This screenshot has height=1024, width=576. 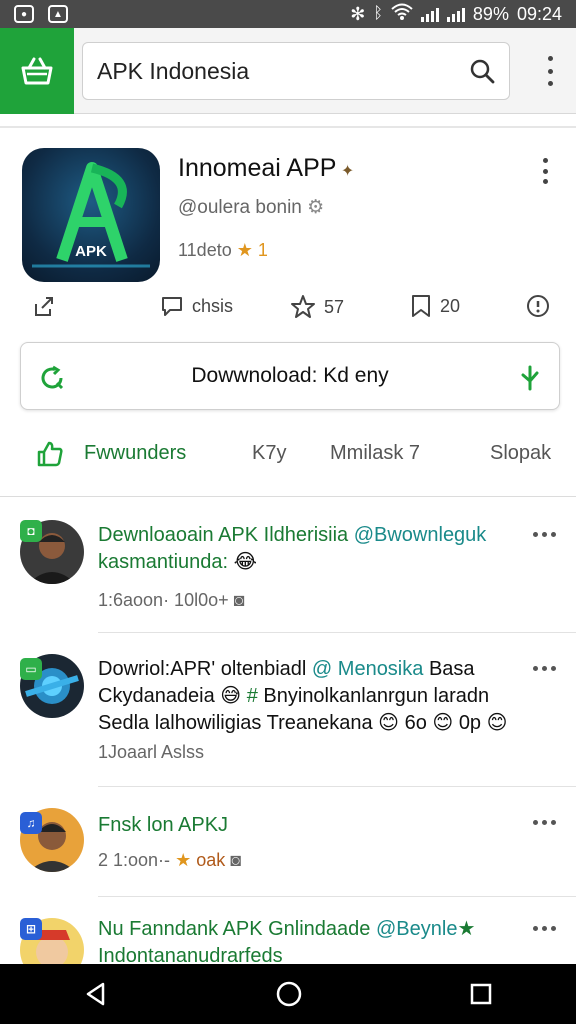 I want to click on system-nav-bar, so click(x=288, y=994).